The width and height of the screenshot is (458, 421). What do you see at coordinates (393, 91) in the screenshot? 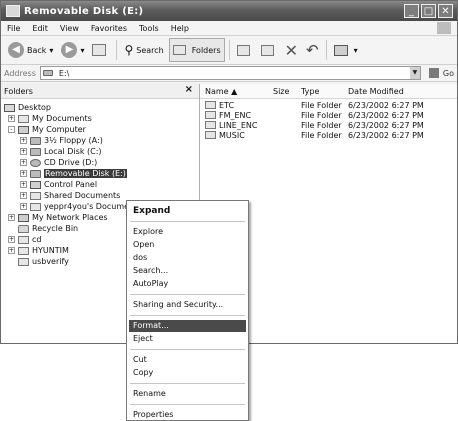
I see `column-date-modified: Date Modified` at bounding box center [393, 91].